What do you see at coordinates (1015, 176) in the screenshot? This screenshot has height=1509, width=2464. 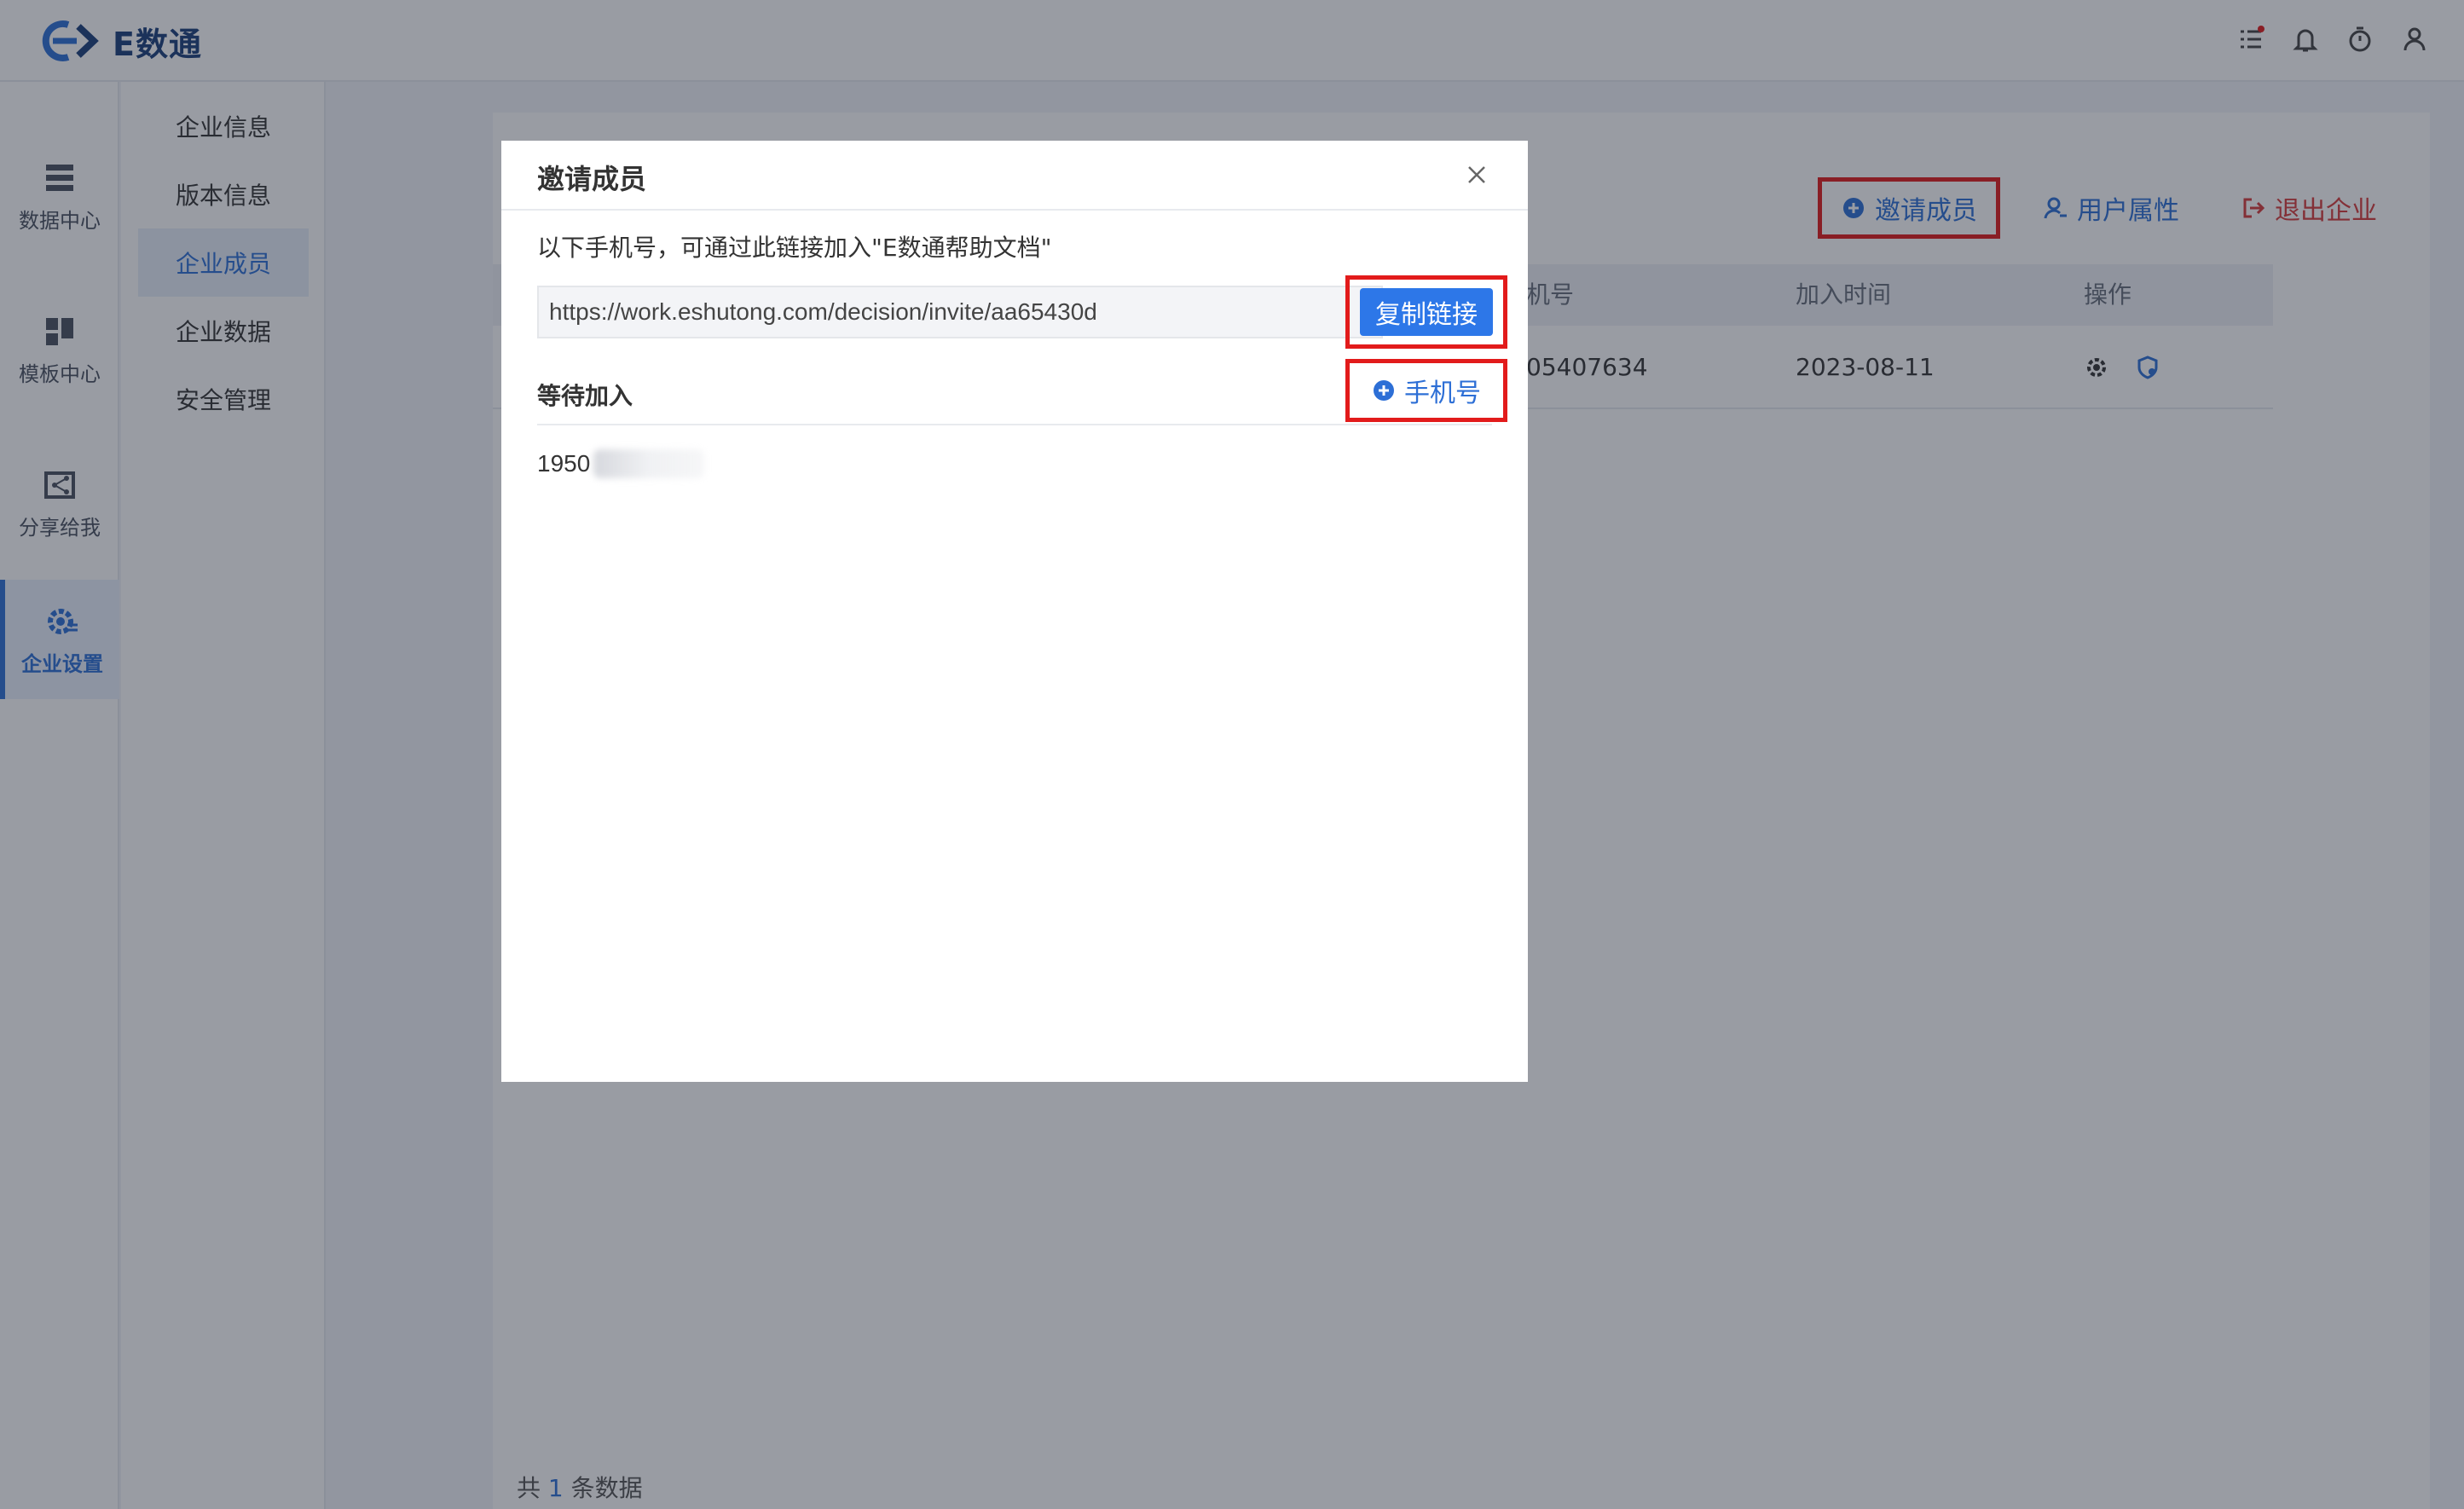 I see `dialog-header: 邀请成员` at bounding box center [1015, 176].